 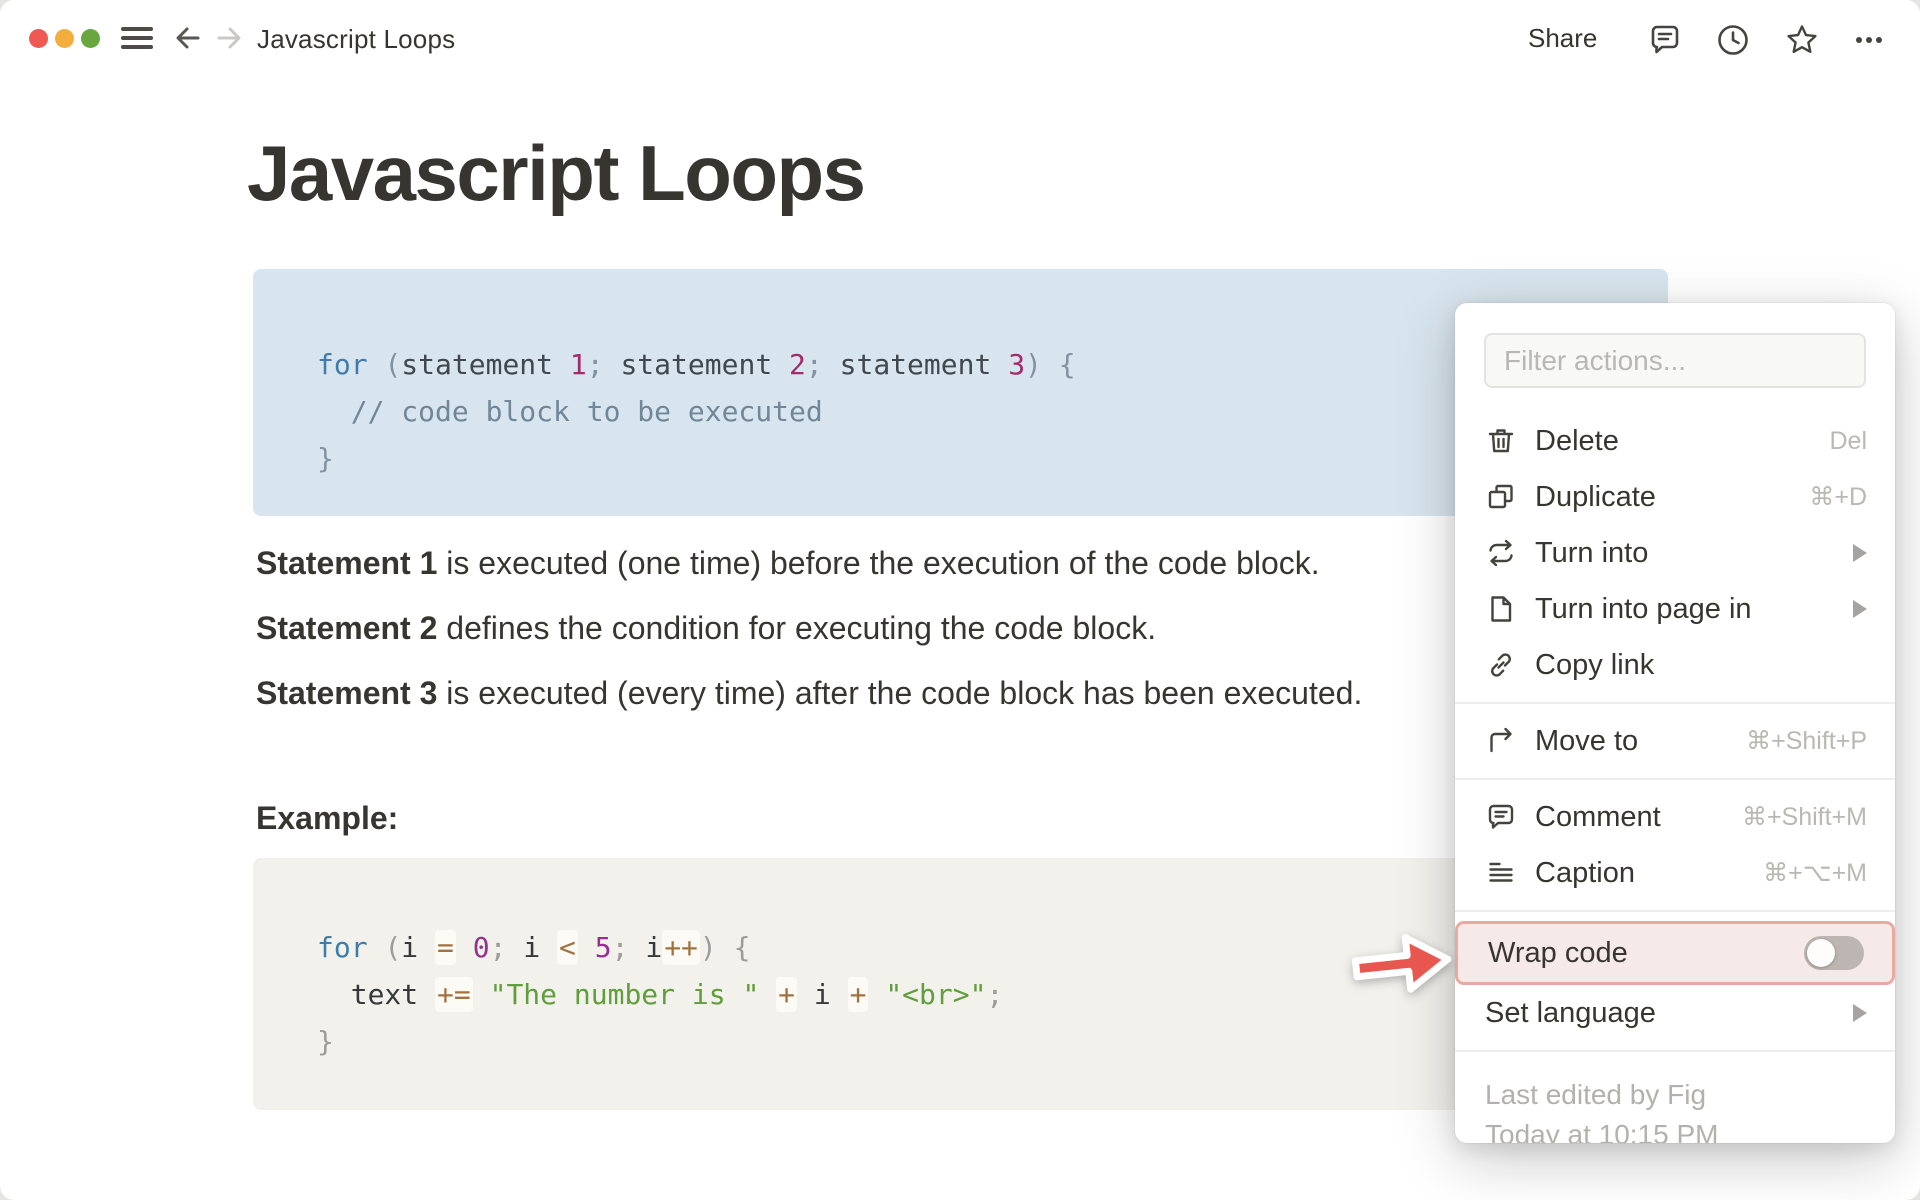 I want to click on menu-item-label: Turn into page in, so click(x=1643, y=608).